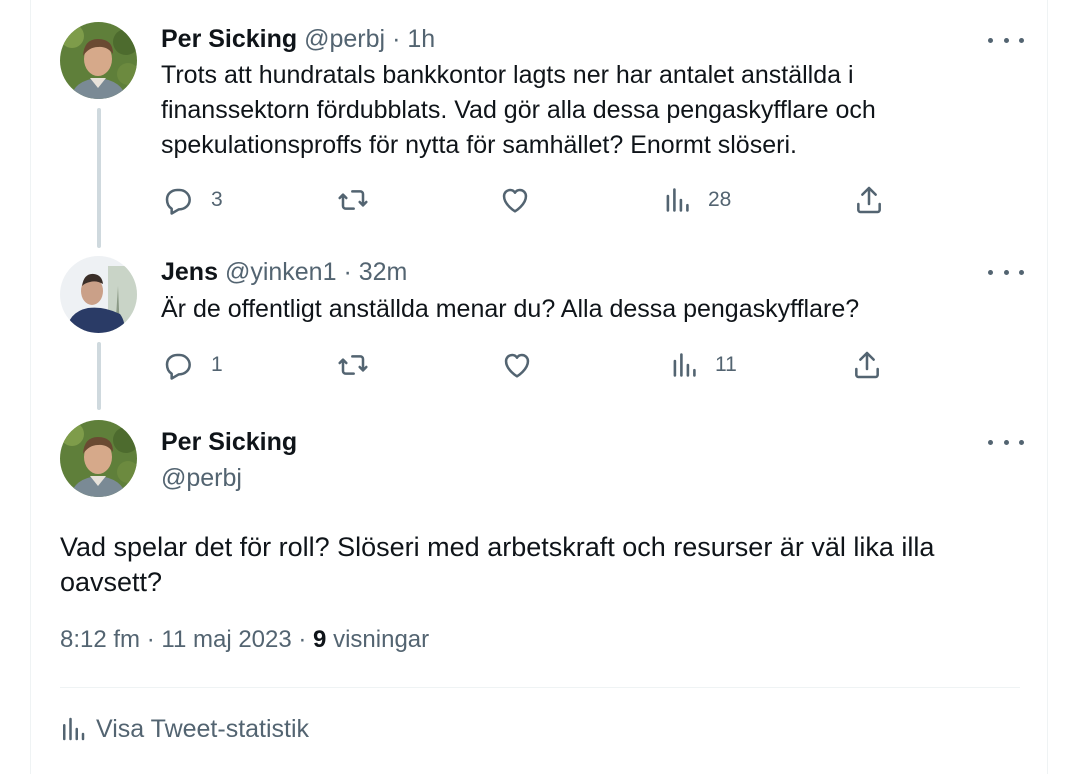 The height and width of the screenshot is (774, 1078). What do you see at coordinates (704, 365) in the screenshot?
I see `views-button: 11` at bounding box center [704, 365].